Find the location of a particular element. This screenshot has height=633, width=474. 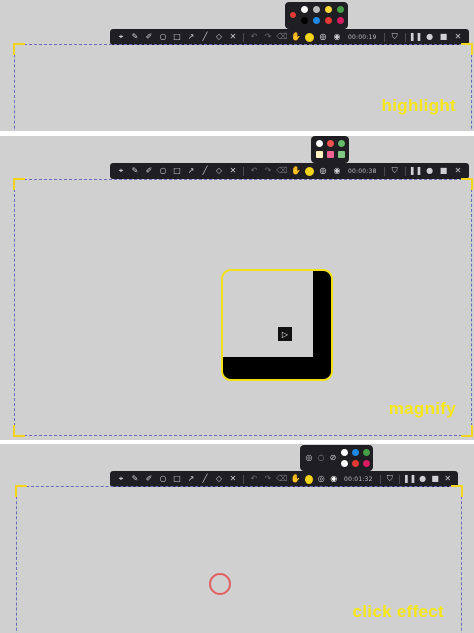

color-swatch-gray is located at coordinates (316, 9).